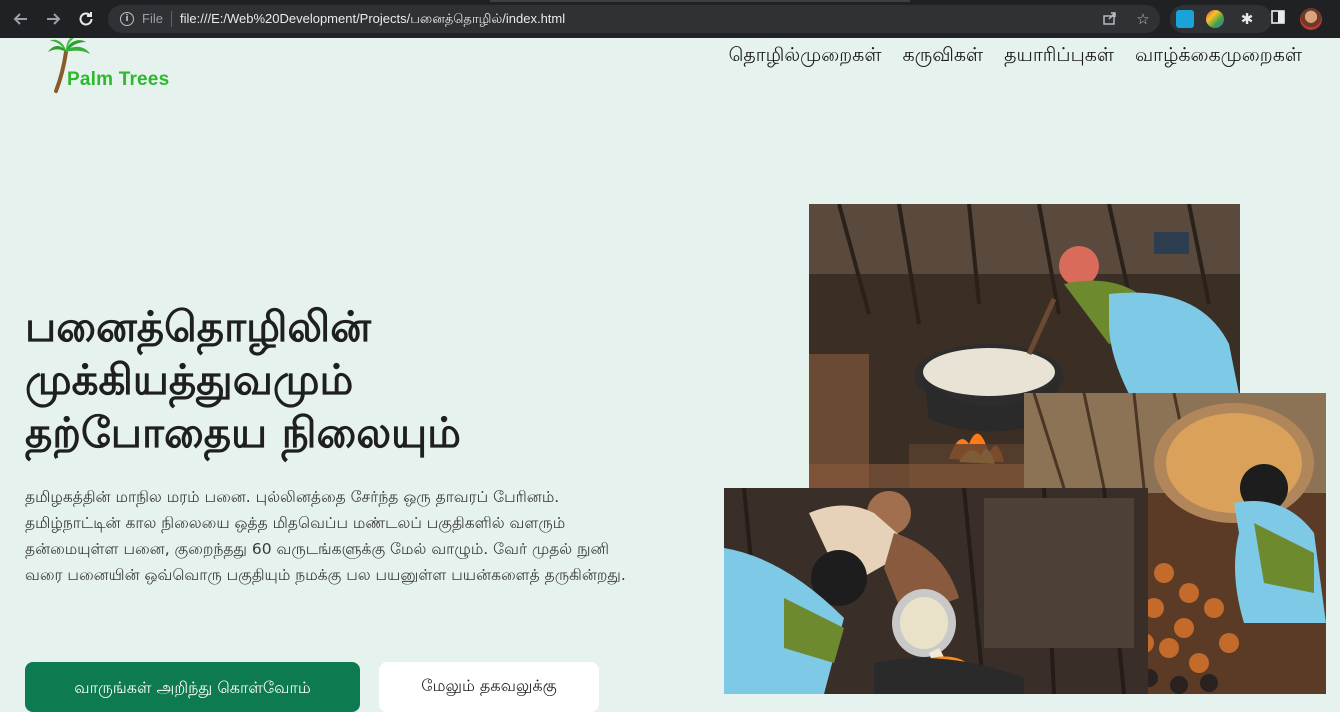 Image resolution: width=1340 pixels, height=712 pixels. I want to click on learn-more-button: வாருங்கள் அறிந்து கொள்வோம், so click(192, 687).